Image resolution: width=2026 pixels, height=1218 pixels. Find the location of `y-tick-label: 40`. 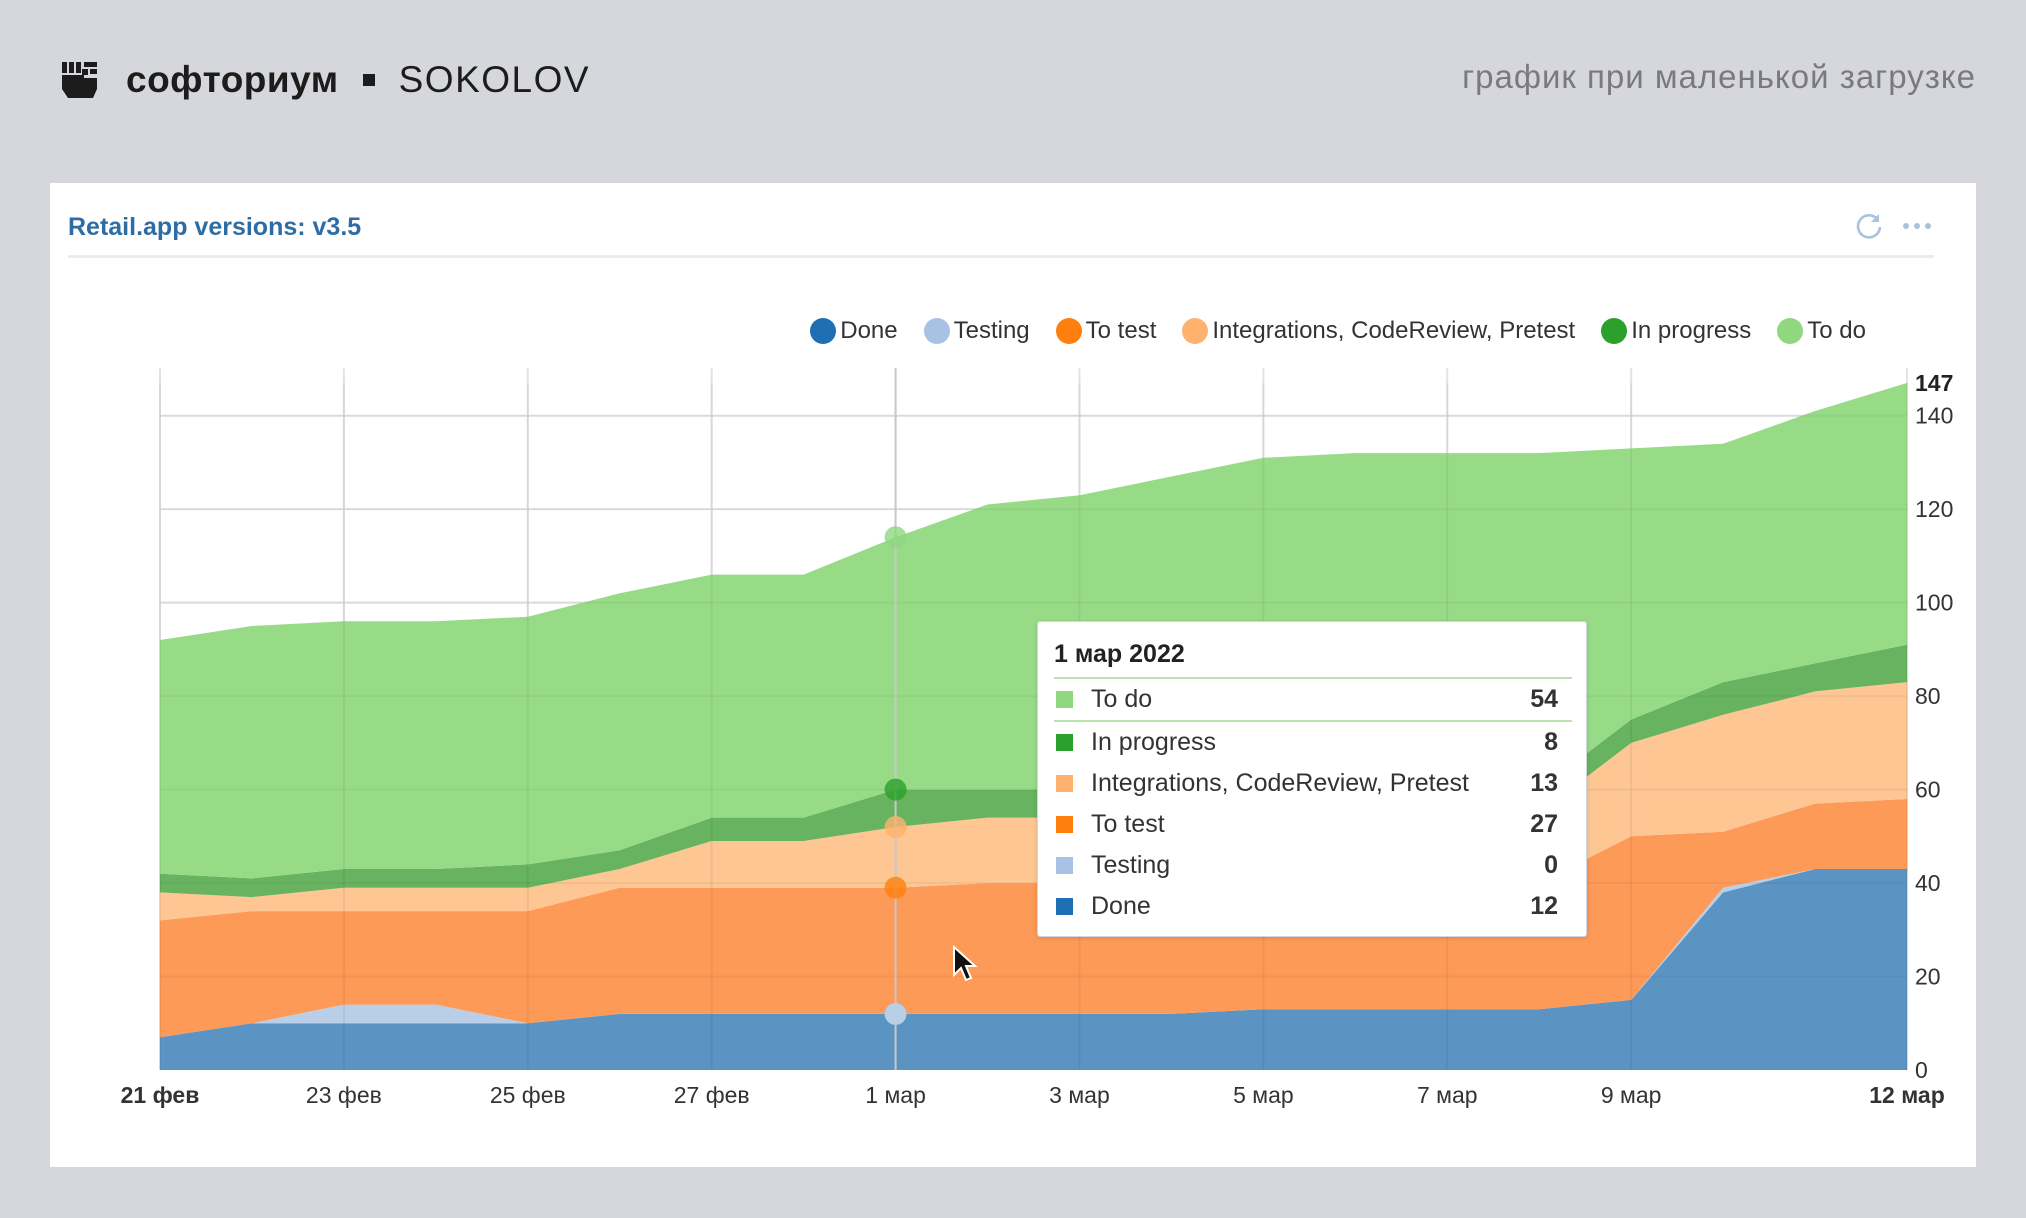

y-tick-label: 40 is located at coordinates (1928, 883).